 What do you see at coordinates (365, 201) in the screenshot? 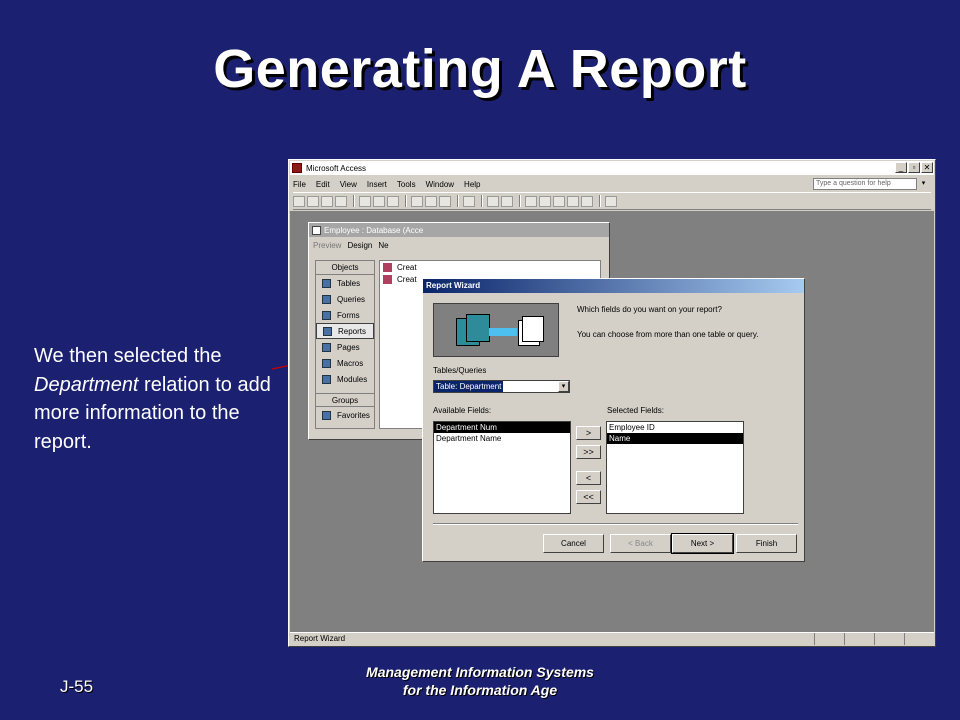
I see `print-icon` at bounding box center [365, 201].